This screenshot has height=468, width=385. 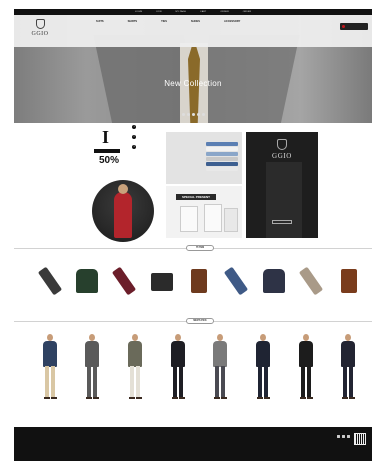 I want to click on nav-item-suits: SUITS, so click(x=100, y=21).